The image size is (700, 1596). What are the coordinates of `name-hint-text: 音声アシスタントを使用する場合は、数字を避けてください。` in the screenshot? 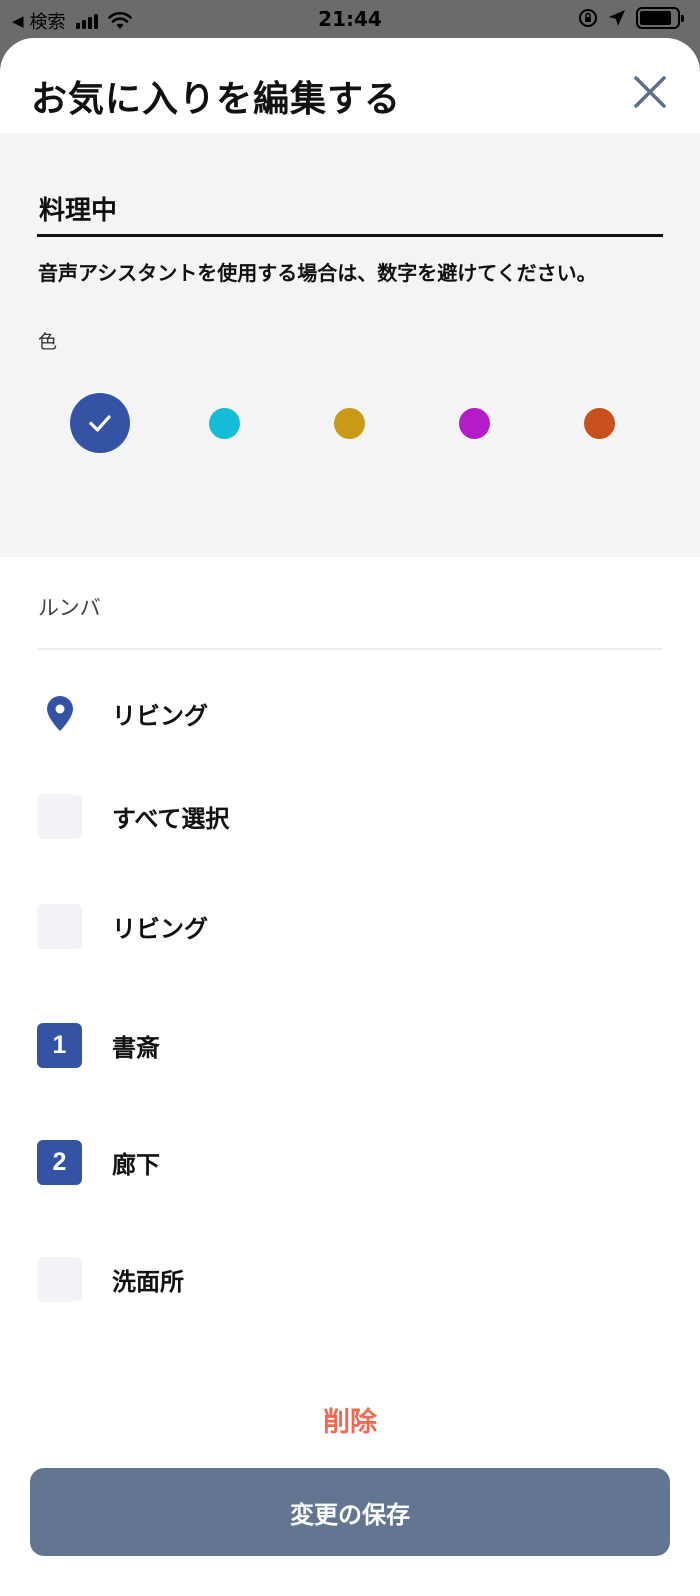 It's located at (317, 273).